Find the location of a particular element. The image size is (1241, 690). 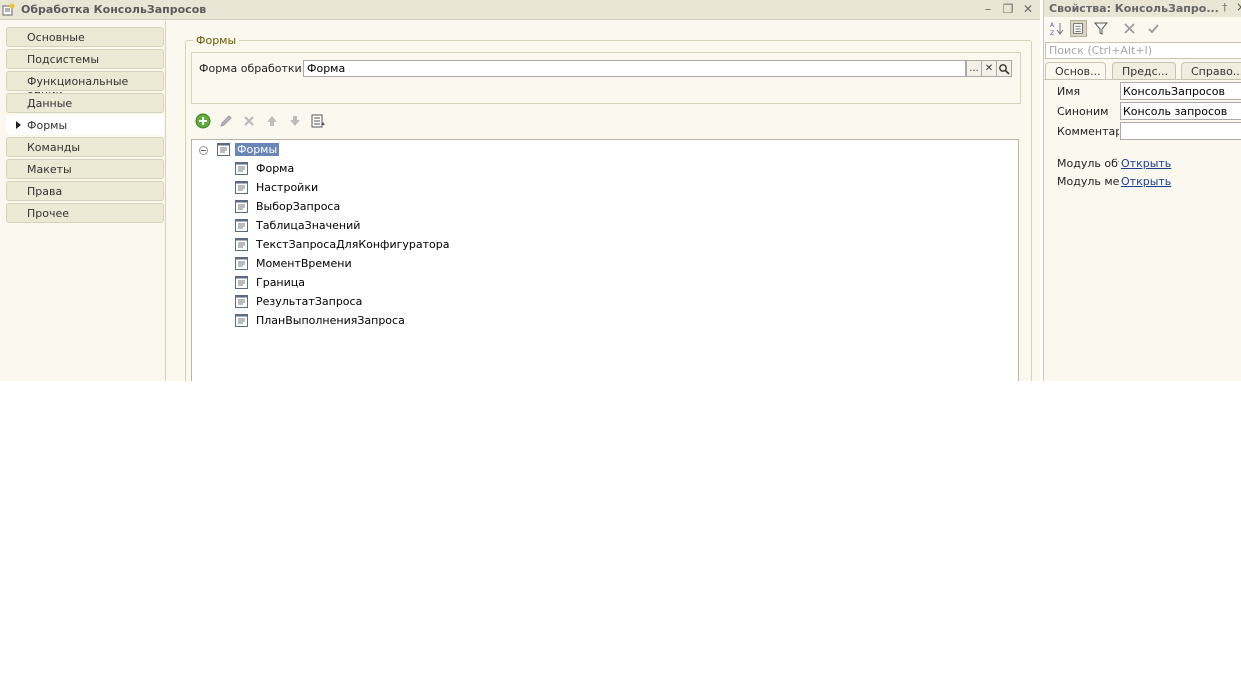

properties-titlebar: Свойства: КонсольЗапро... † × is located at coordinates (1142, 8).